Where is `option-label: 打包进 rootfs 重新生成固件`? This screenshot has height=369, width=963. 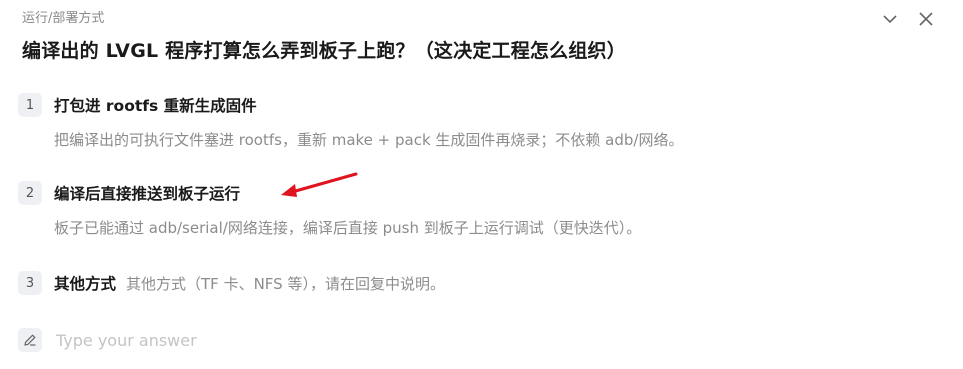 option-label: 打包进 rootfs 重新生成固件 is located at coordinates (155, 105).